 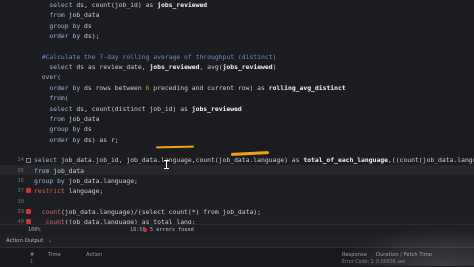 I want to click on code-token: job_data.language;, so click(x=103, y=180).